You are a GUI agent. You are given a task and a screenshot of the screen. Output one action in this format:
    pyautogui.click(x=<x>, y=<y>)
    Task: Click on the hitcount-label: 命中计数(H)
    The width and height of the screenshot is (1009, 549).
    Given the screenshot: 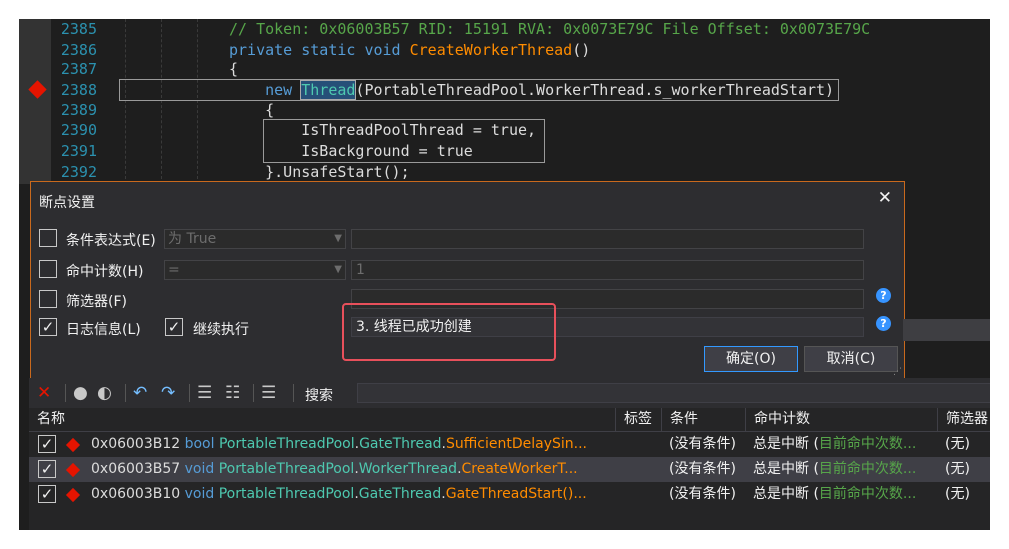 What is the action you would take?
    pyautogui.click(x=105, y=272)
    